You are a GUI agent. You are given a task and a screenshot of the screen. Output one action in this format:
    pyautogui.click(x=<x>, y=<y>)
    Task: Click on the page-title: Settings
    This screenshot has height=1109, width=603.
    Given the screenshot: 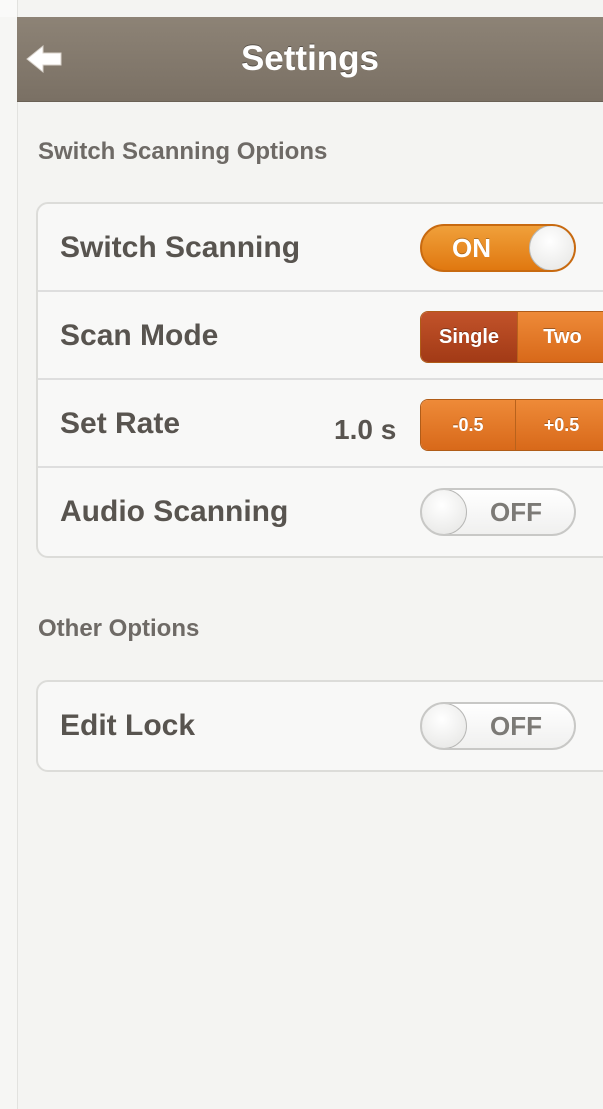 What is the action you would take?
    pyautogui.click(x=310, y=58)
    